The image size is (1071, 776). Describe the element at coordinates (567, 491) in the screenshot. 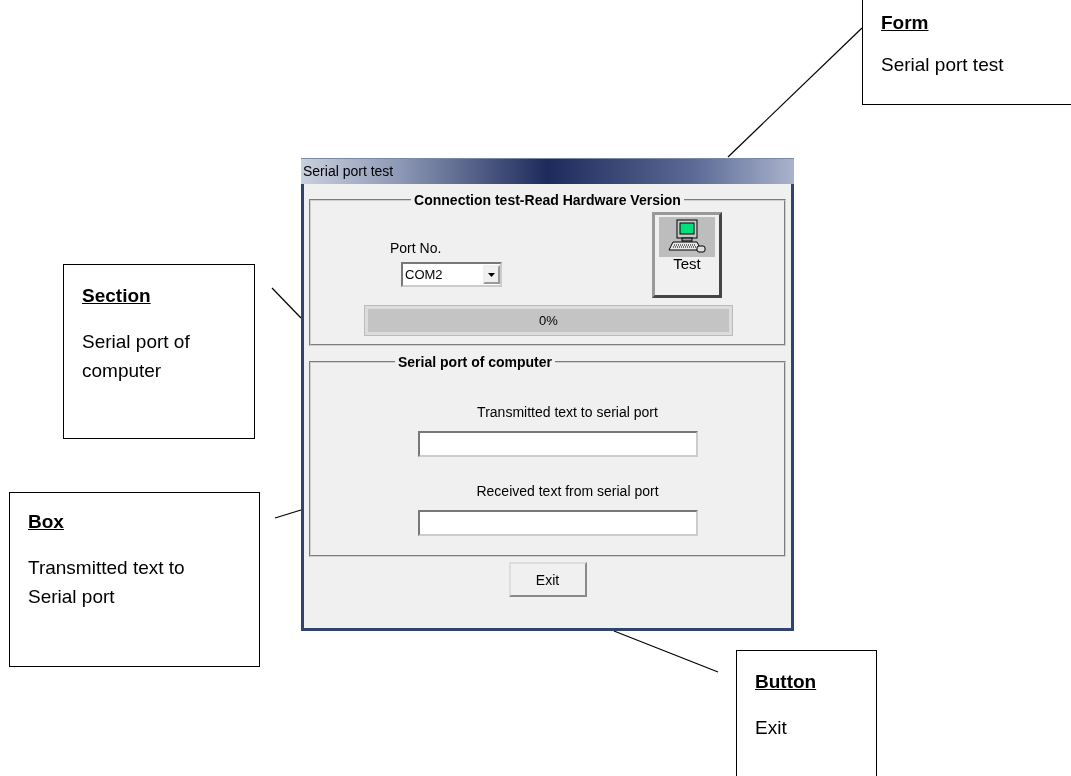

I see `field-label: Received text from serial port` at that location.